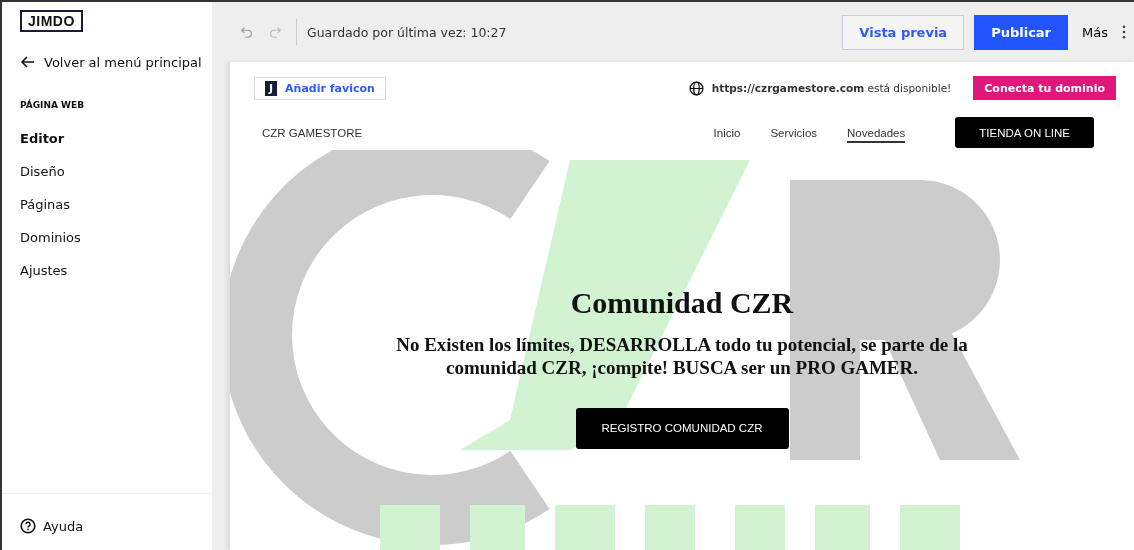 The height and width of the screenshot is (550, 1134). Describe the element at coordinates (1021, 32) in the screenshot. I see `publish-button: Publicar` at that location.